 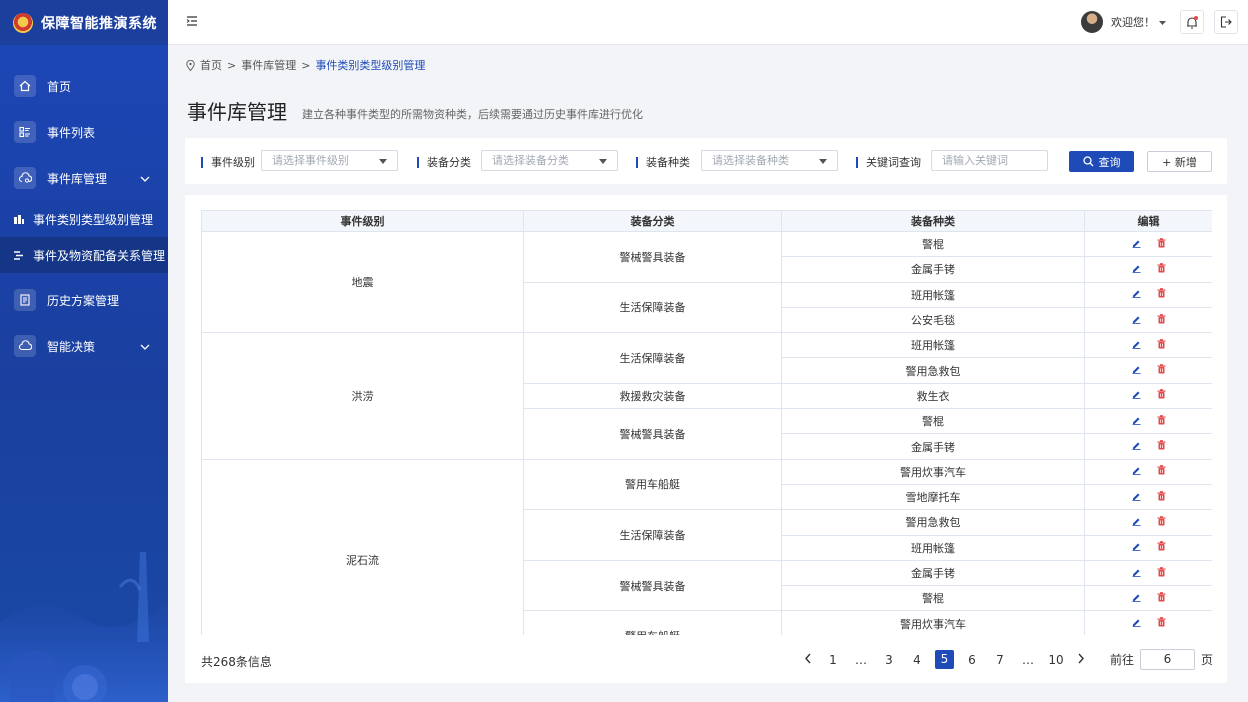 I want to click on avatar, so click(x=1092, y=22).